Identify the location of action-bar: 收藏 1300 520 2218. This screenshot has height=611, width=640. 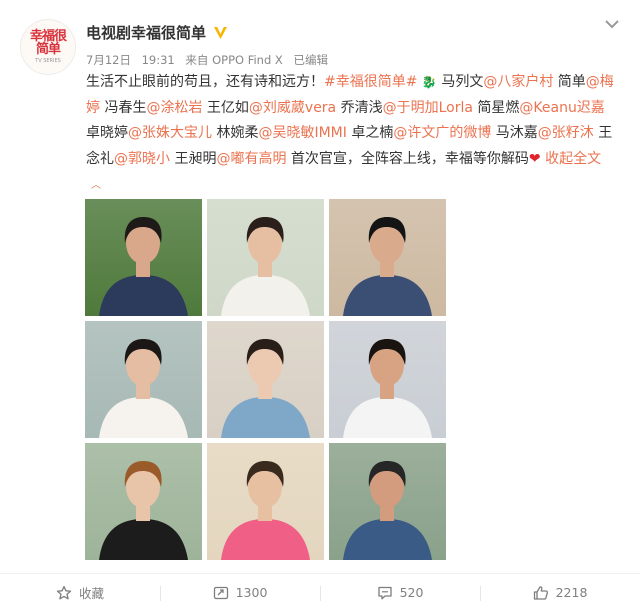
(320, 592).